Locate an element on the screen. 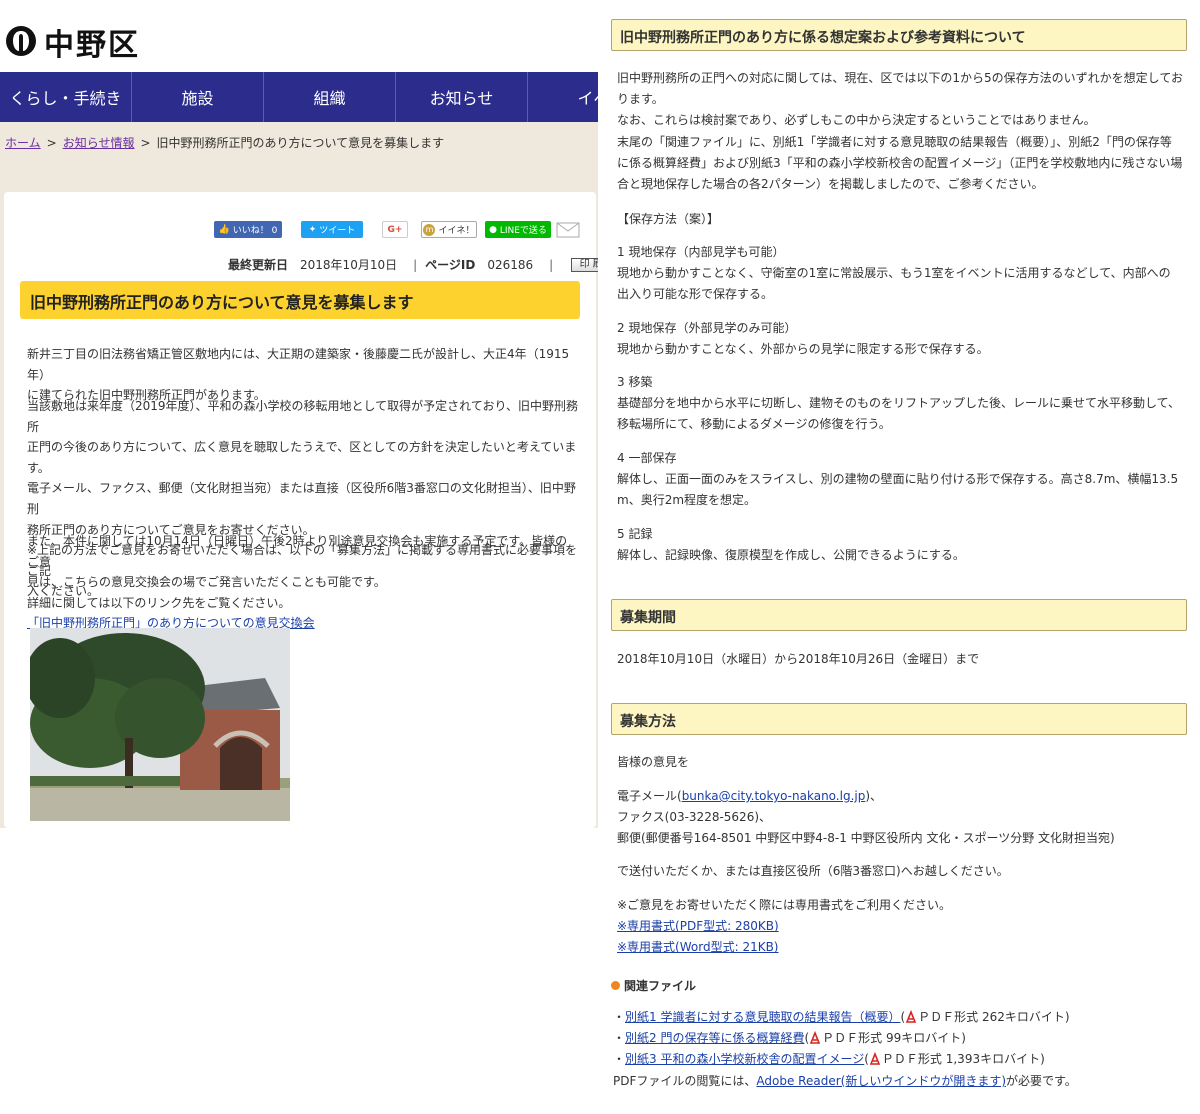 The height and width of the screenshot is (1114, 1200). opinion-intro: 皆様の意見を is located at coordinates (653, 762).